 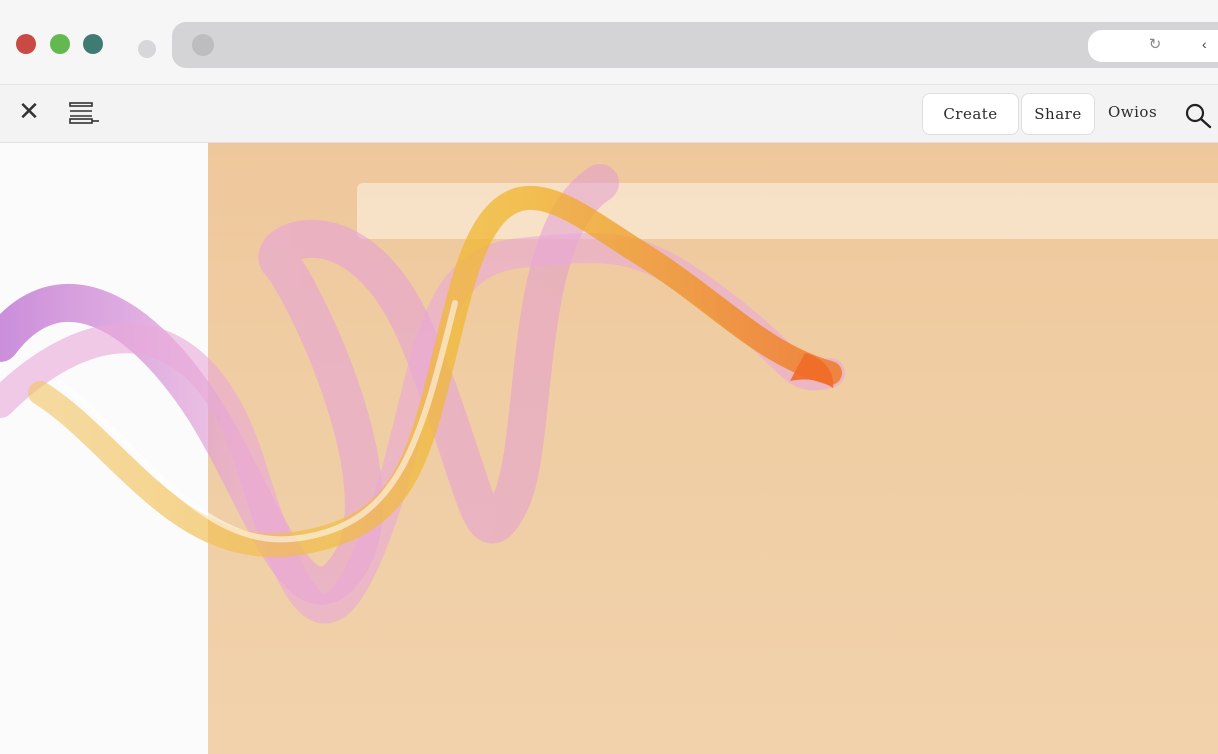 I want to click on window-titlebar: ↻ ‹, so click(x=609, y=42).